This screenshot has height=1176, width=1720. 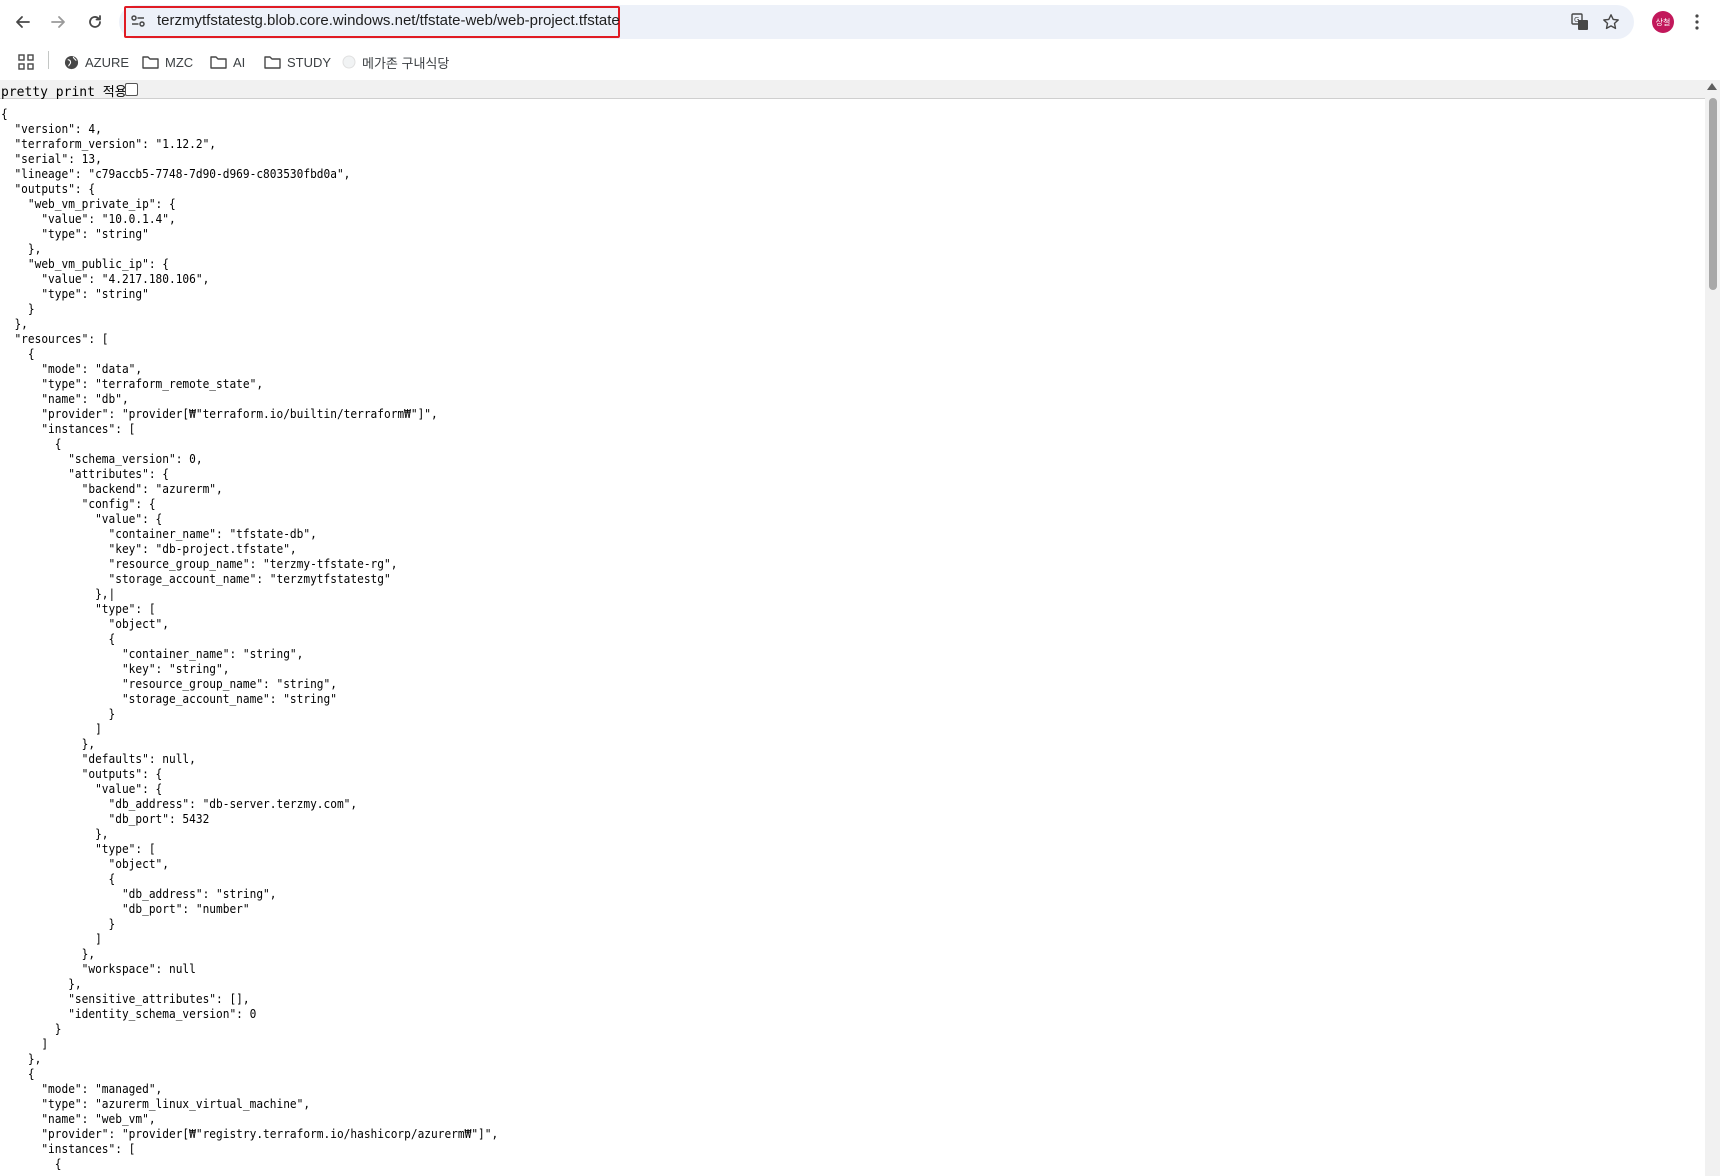 What do you see at coordinates (852, 90) in the screenshot?
I see `pretty-print-bar: pretty print 적용` at bounding box center [852, 90].